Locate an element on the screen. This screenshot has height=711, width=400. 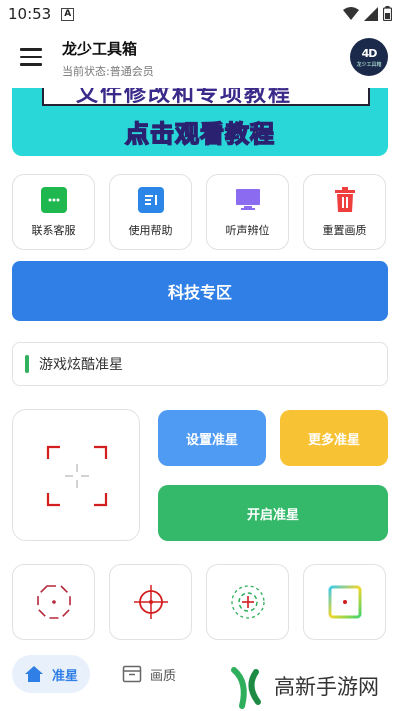
preset-circle is located at coordinates (150, 602).